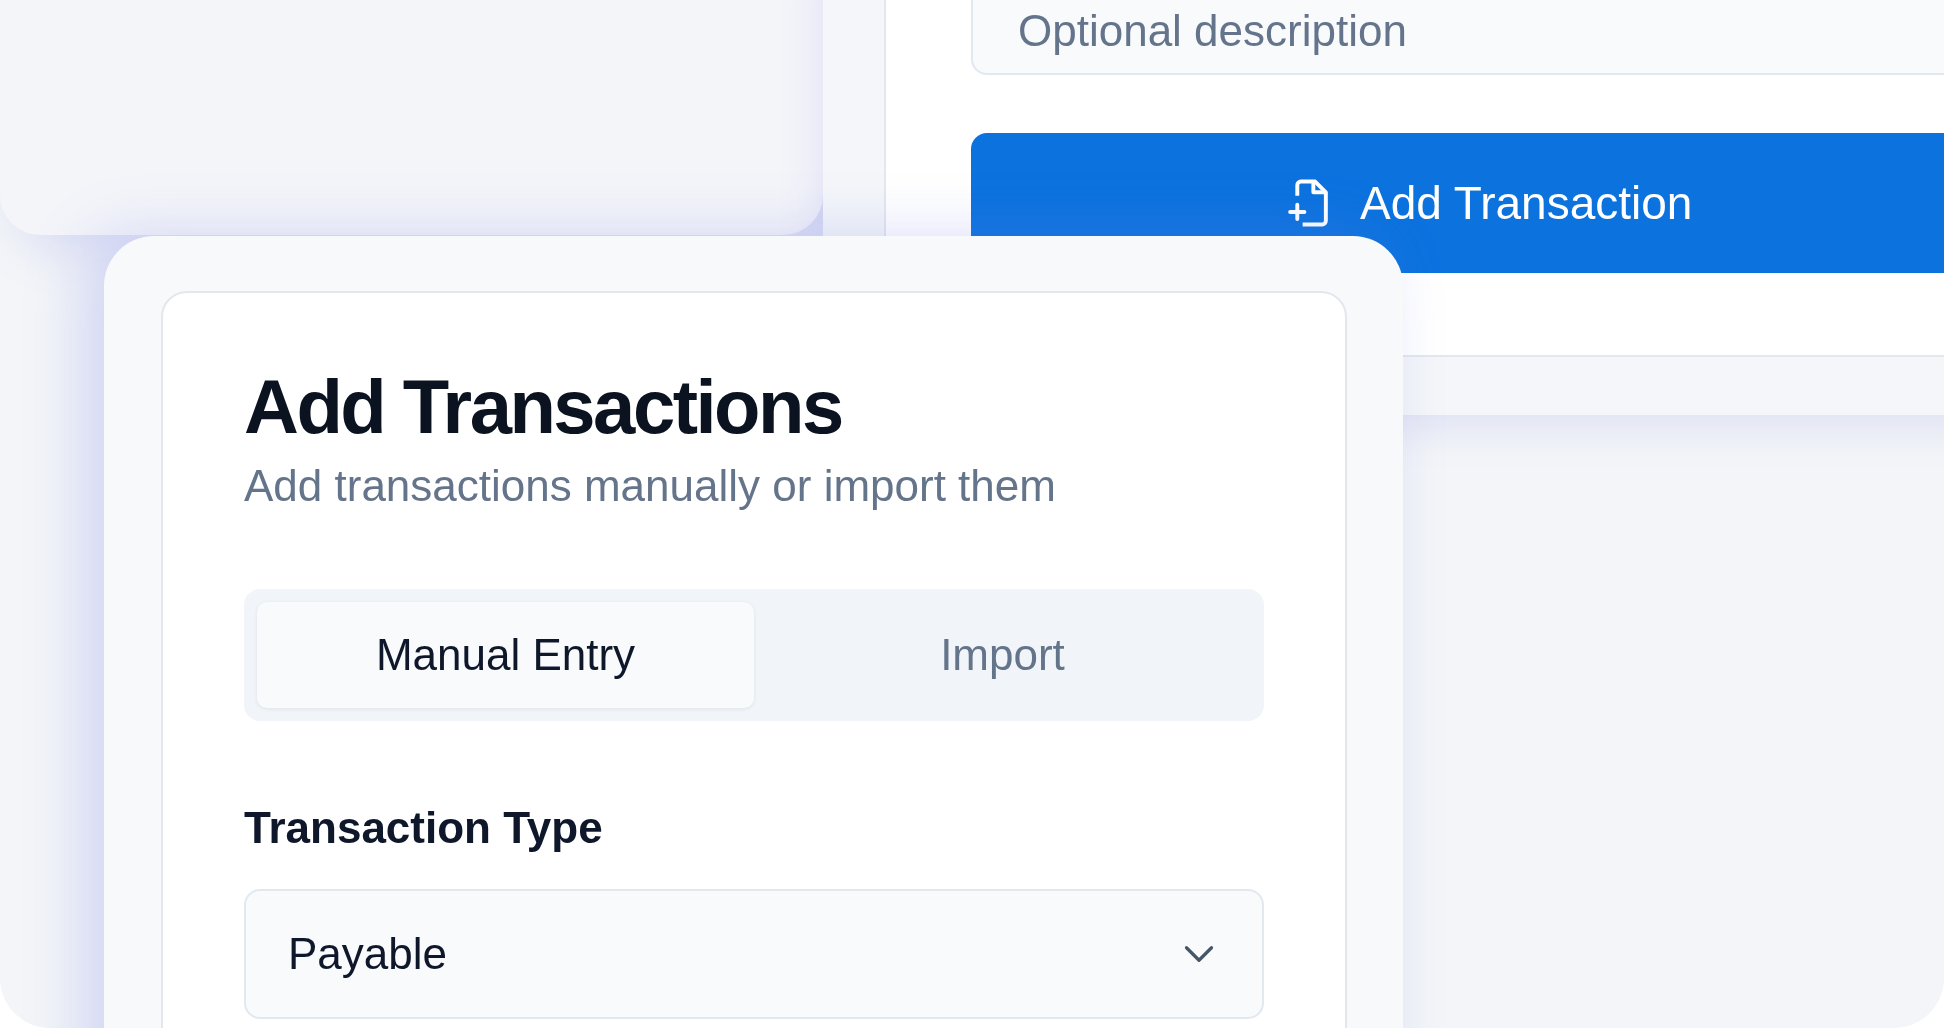 Image resolution: width=1944 pixels, height=1028 pixels. What do you see at coordinates (423, 827) in the screenshot?
I see `field-label: Transaction Type` at bounding box center [423, 827].